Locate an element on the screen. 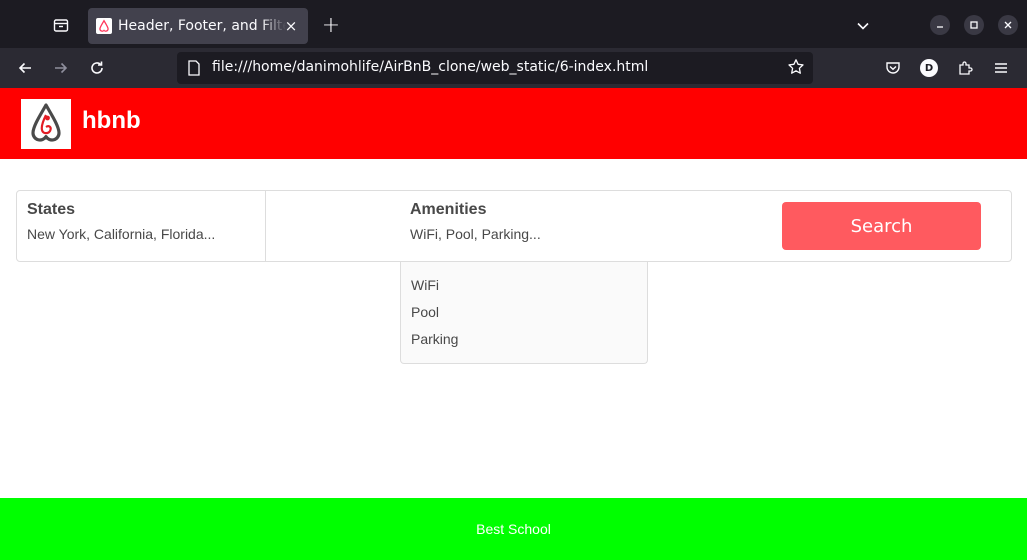 This screenshot has width=1027, height=560. forward-arrow-icon is located at coordinates (61, 68).